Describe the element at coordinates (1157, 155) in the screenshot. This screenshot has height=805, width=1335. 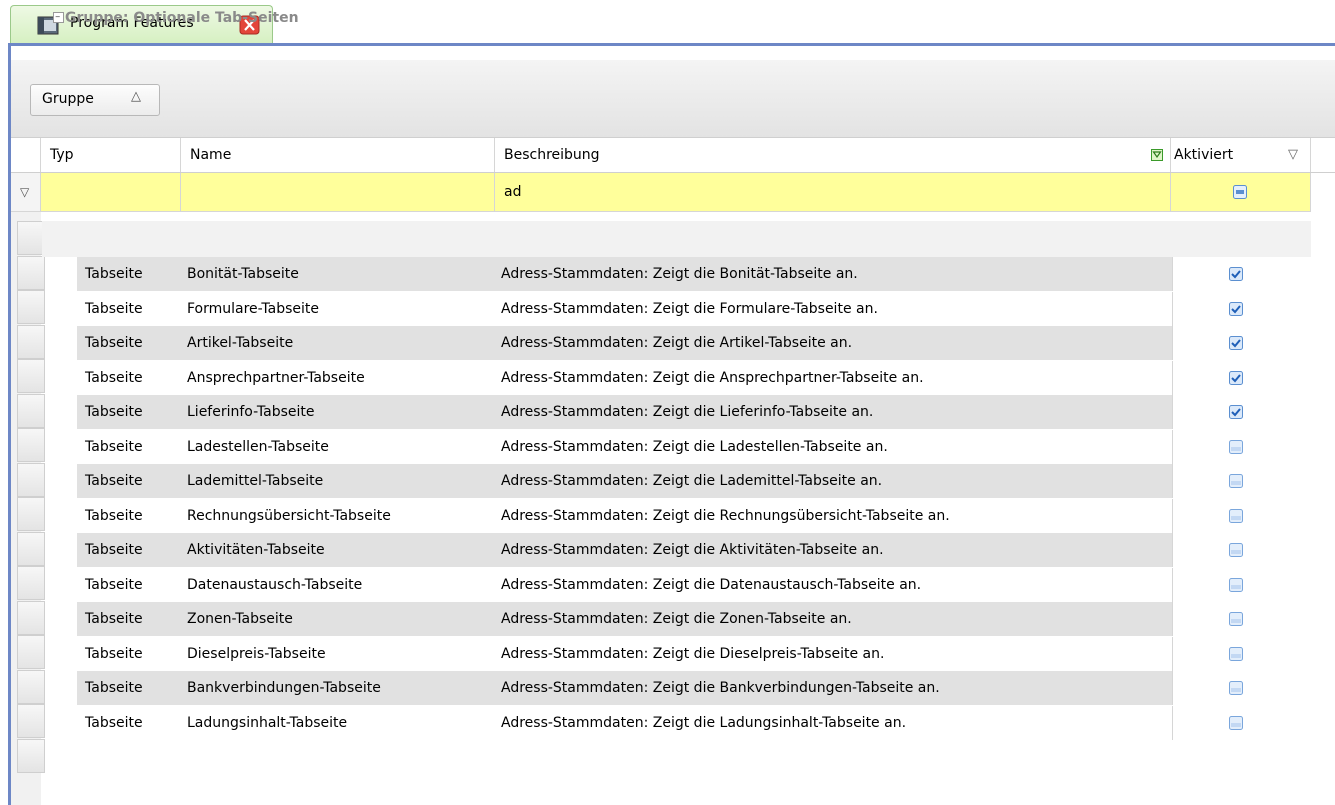
I see `filter-active-icon` at that location.